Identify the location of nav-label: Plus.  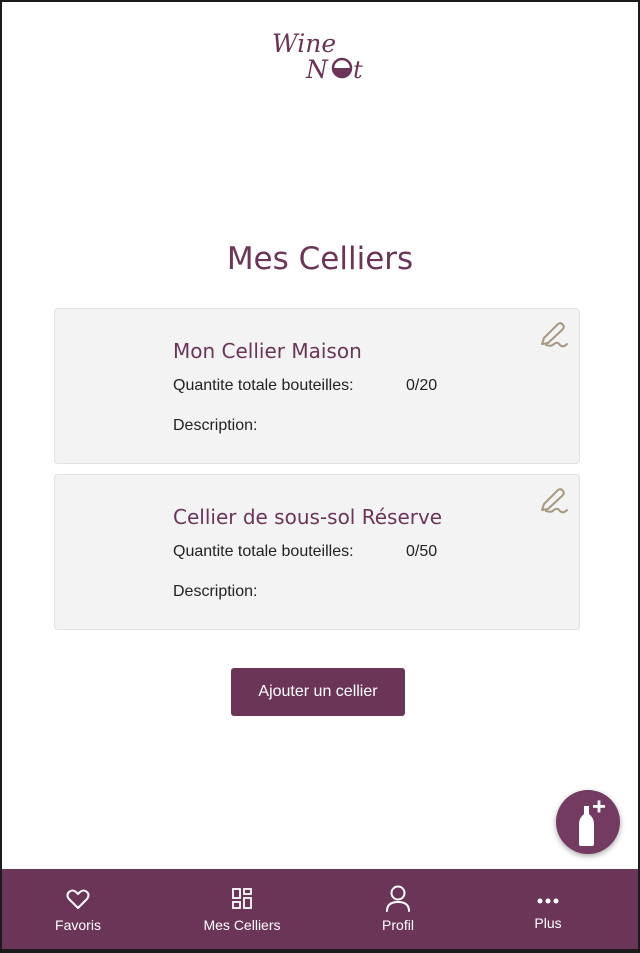
(548, 923).